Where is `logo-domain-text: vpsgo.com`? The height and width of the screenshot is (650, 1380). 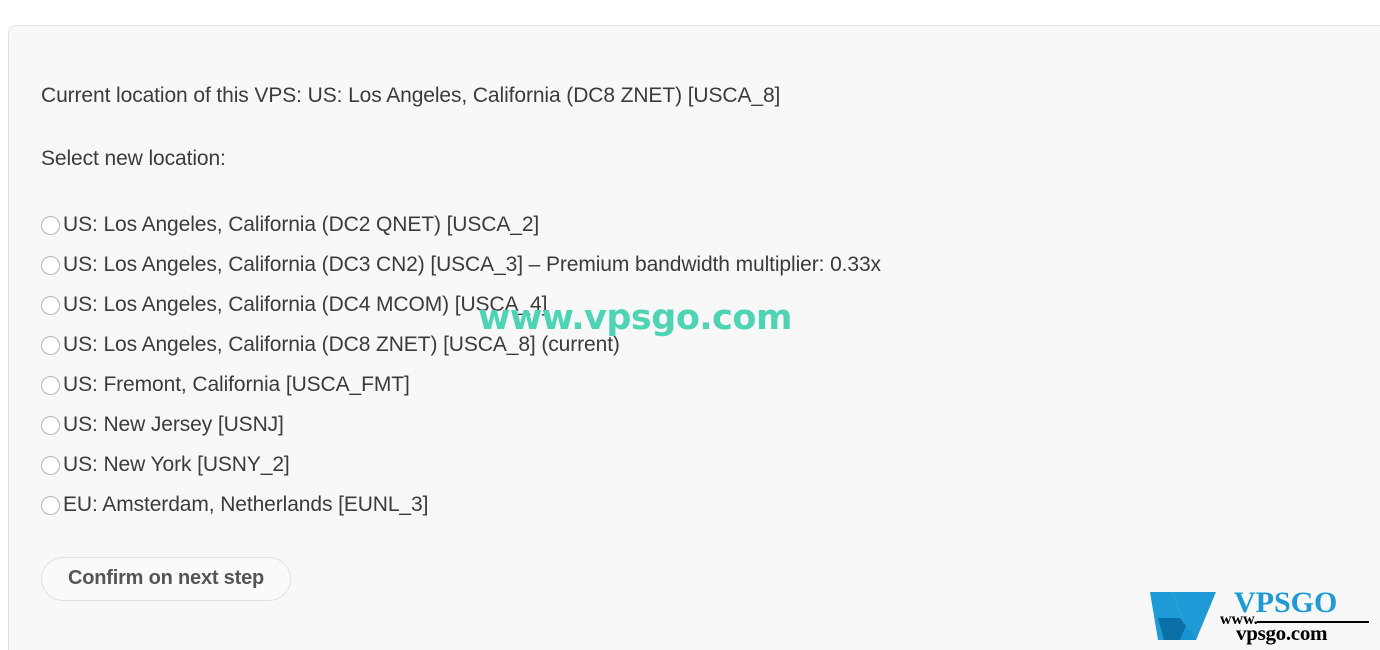 logo-domain-text: vpsgo.com is located at coordinates (1282, 633).